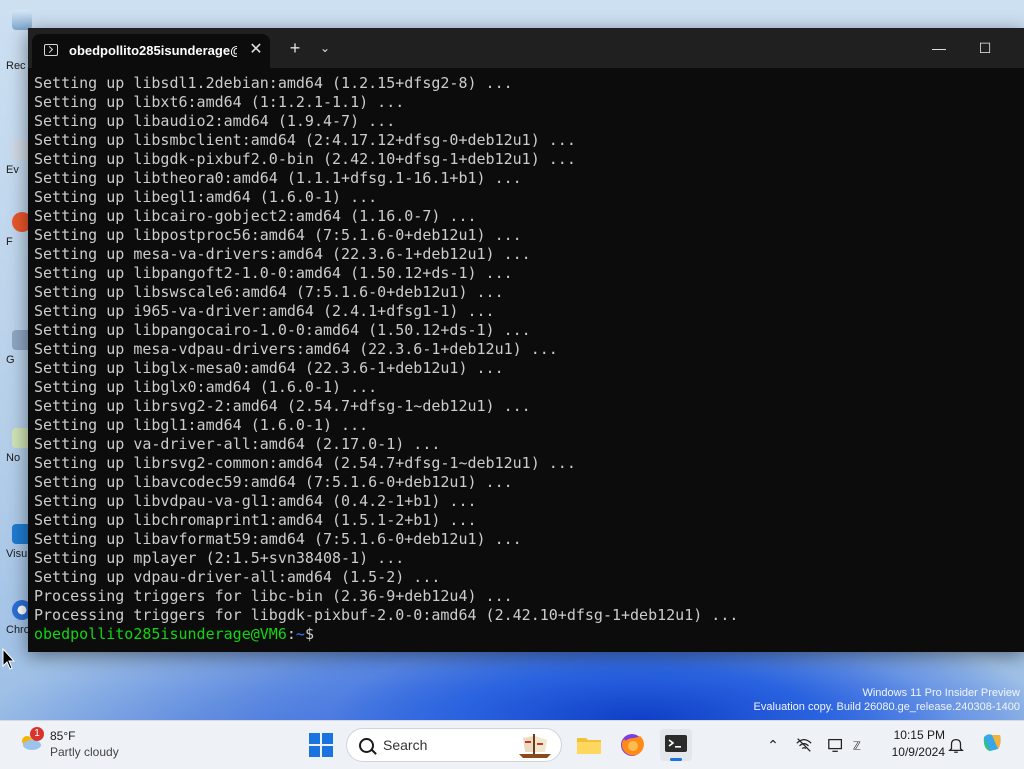 This screenshot has height=769, width=1024. Describe the element at coordinates (836, 745) in the screenshot. I see `display-icon` at that location.